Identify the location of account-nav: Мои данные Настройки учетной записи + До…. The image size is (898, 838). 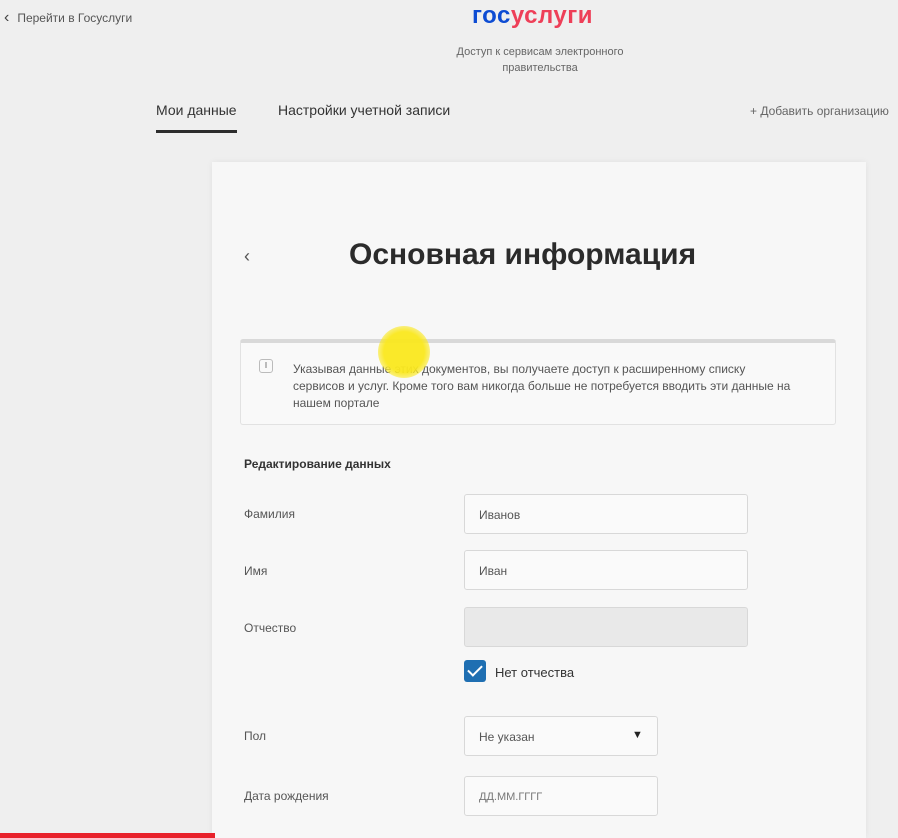
(449, 115).